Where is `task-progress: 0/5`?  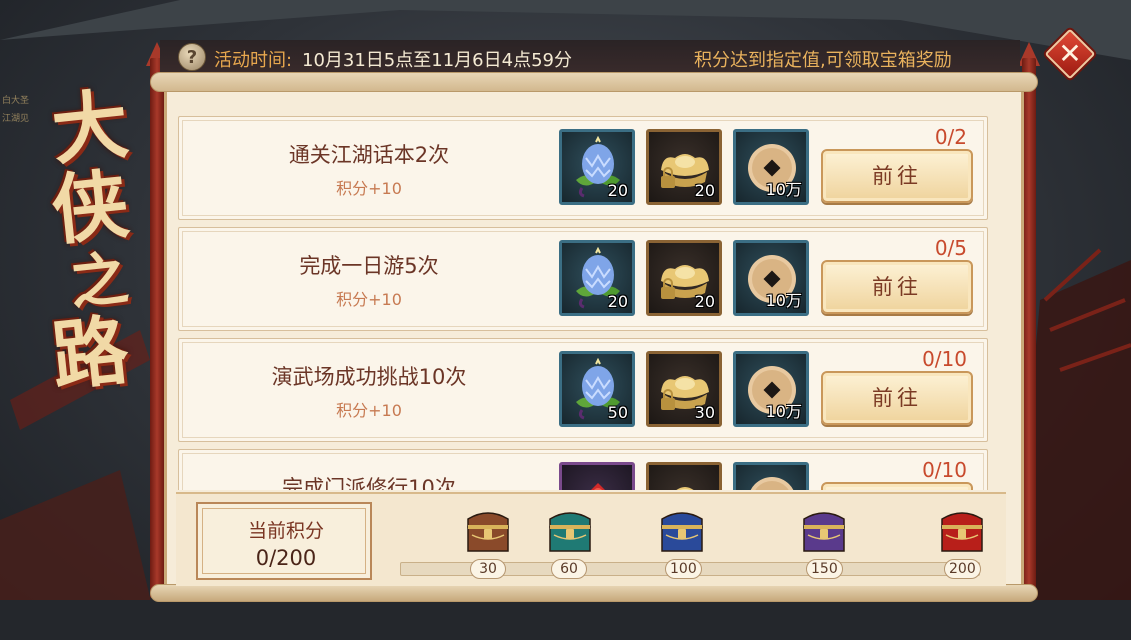 task-progress: 0/5 is located at coordinates (950, 248).